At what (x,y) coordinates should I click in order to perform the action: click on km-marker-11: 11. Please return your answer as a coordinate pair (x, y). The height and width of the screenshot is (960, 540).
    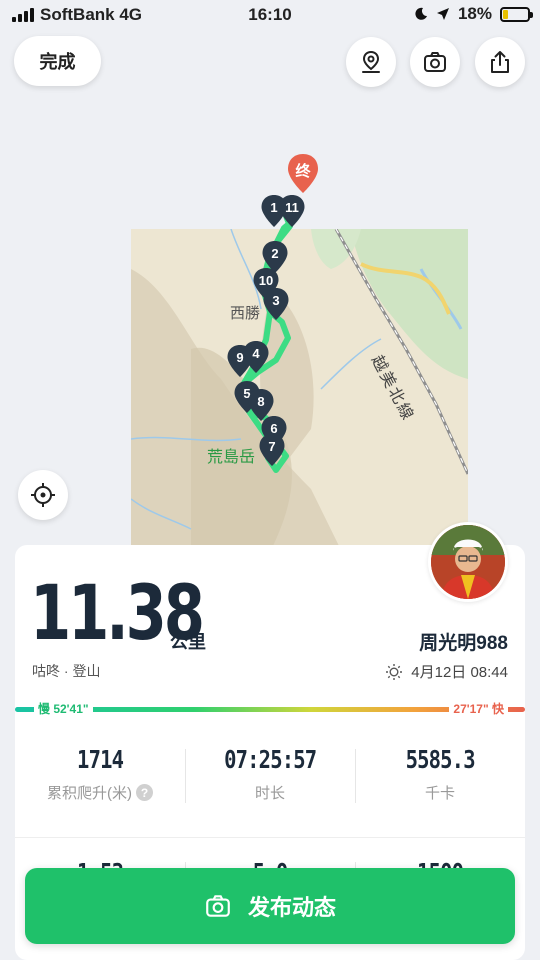
    Looking at the image, I should click on (292, 211).